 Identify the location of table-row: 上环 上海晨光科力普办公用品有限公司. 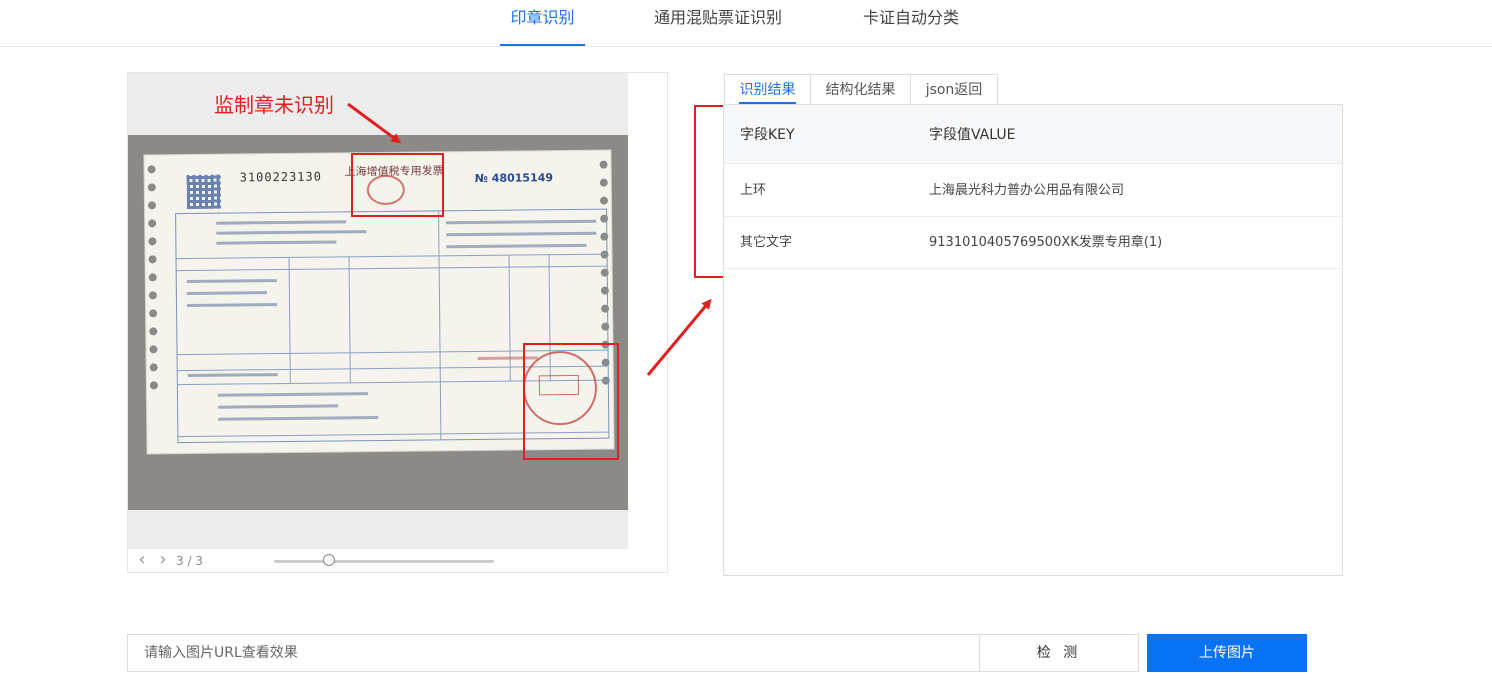
(1033, 190).